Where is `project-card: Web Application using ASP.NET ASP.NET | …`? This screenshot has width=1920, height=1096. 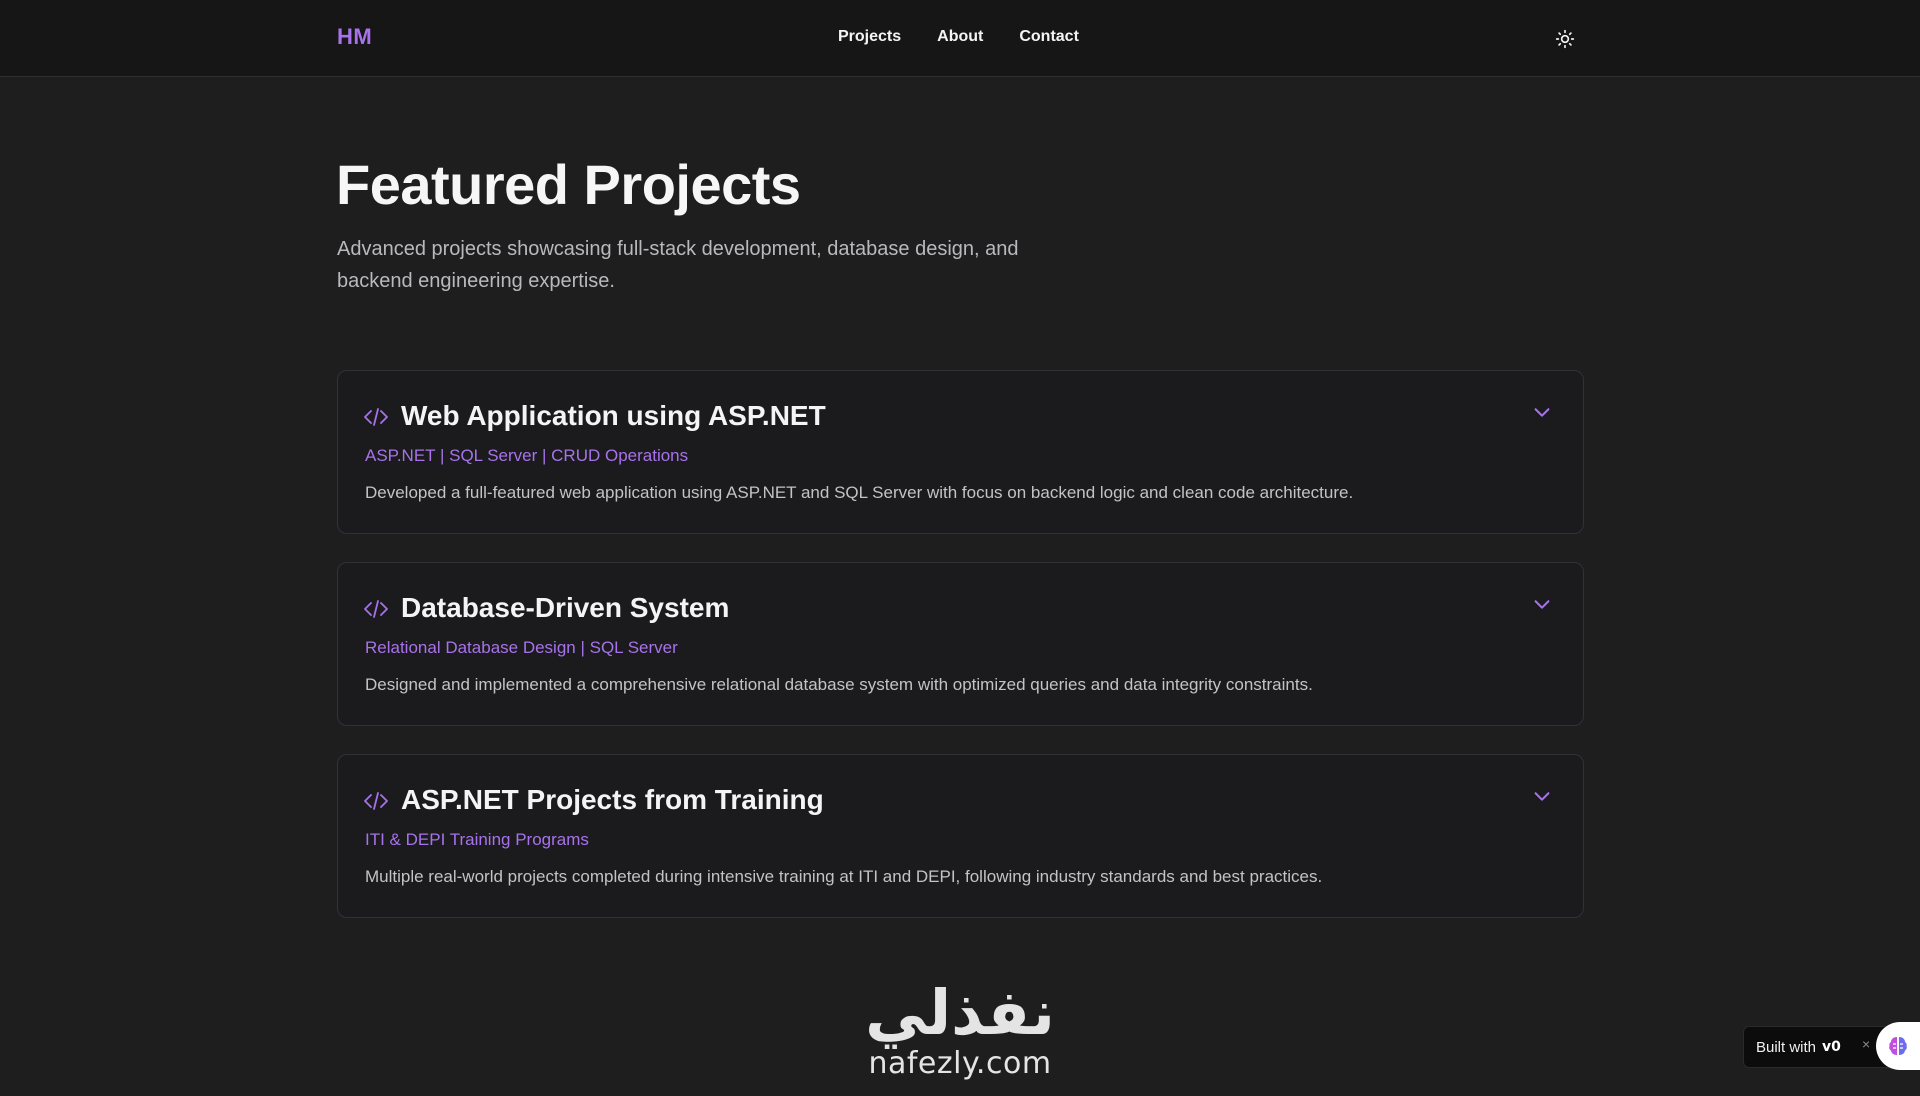 project-card: Web Application using ASP.NET ASP.NET | … is located at coordinates (960, 452).